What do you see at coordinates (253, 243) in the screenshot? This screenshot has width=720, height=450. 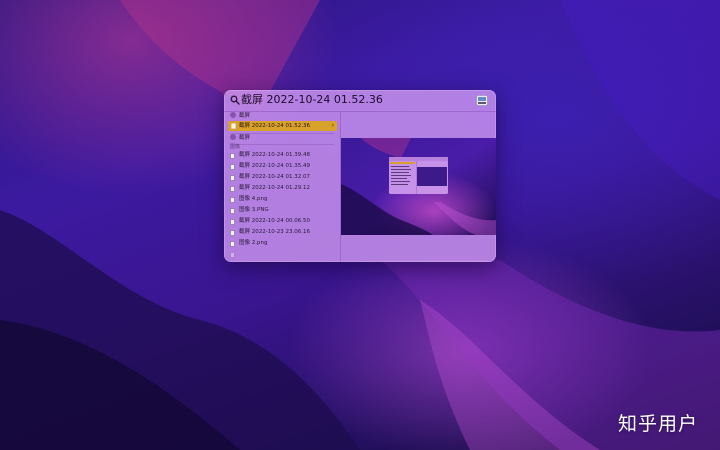 I see `result-item-label: 图像 2.png` at bounding box center [253, 243].